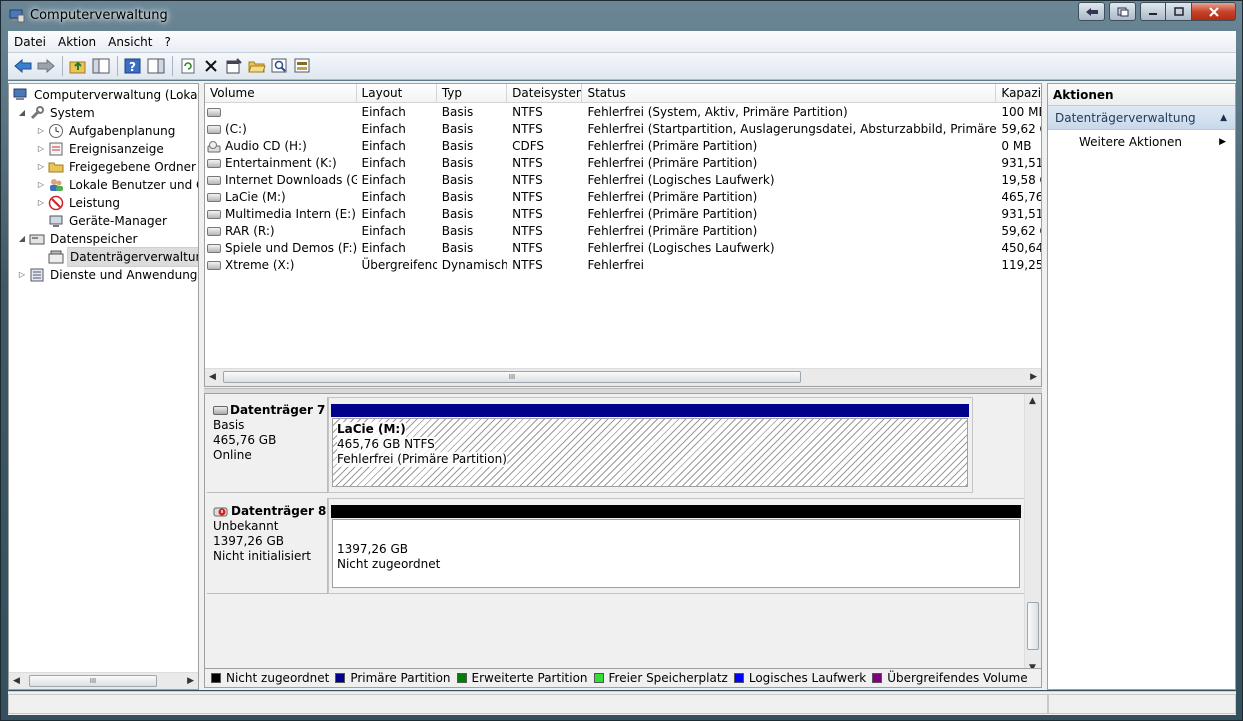 This screenshot has height=721, width=1243. I want to click on properties-pane-icon, so click(156, 66).